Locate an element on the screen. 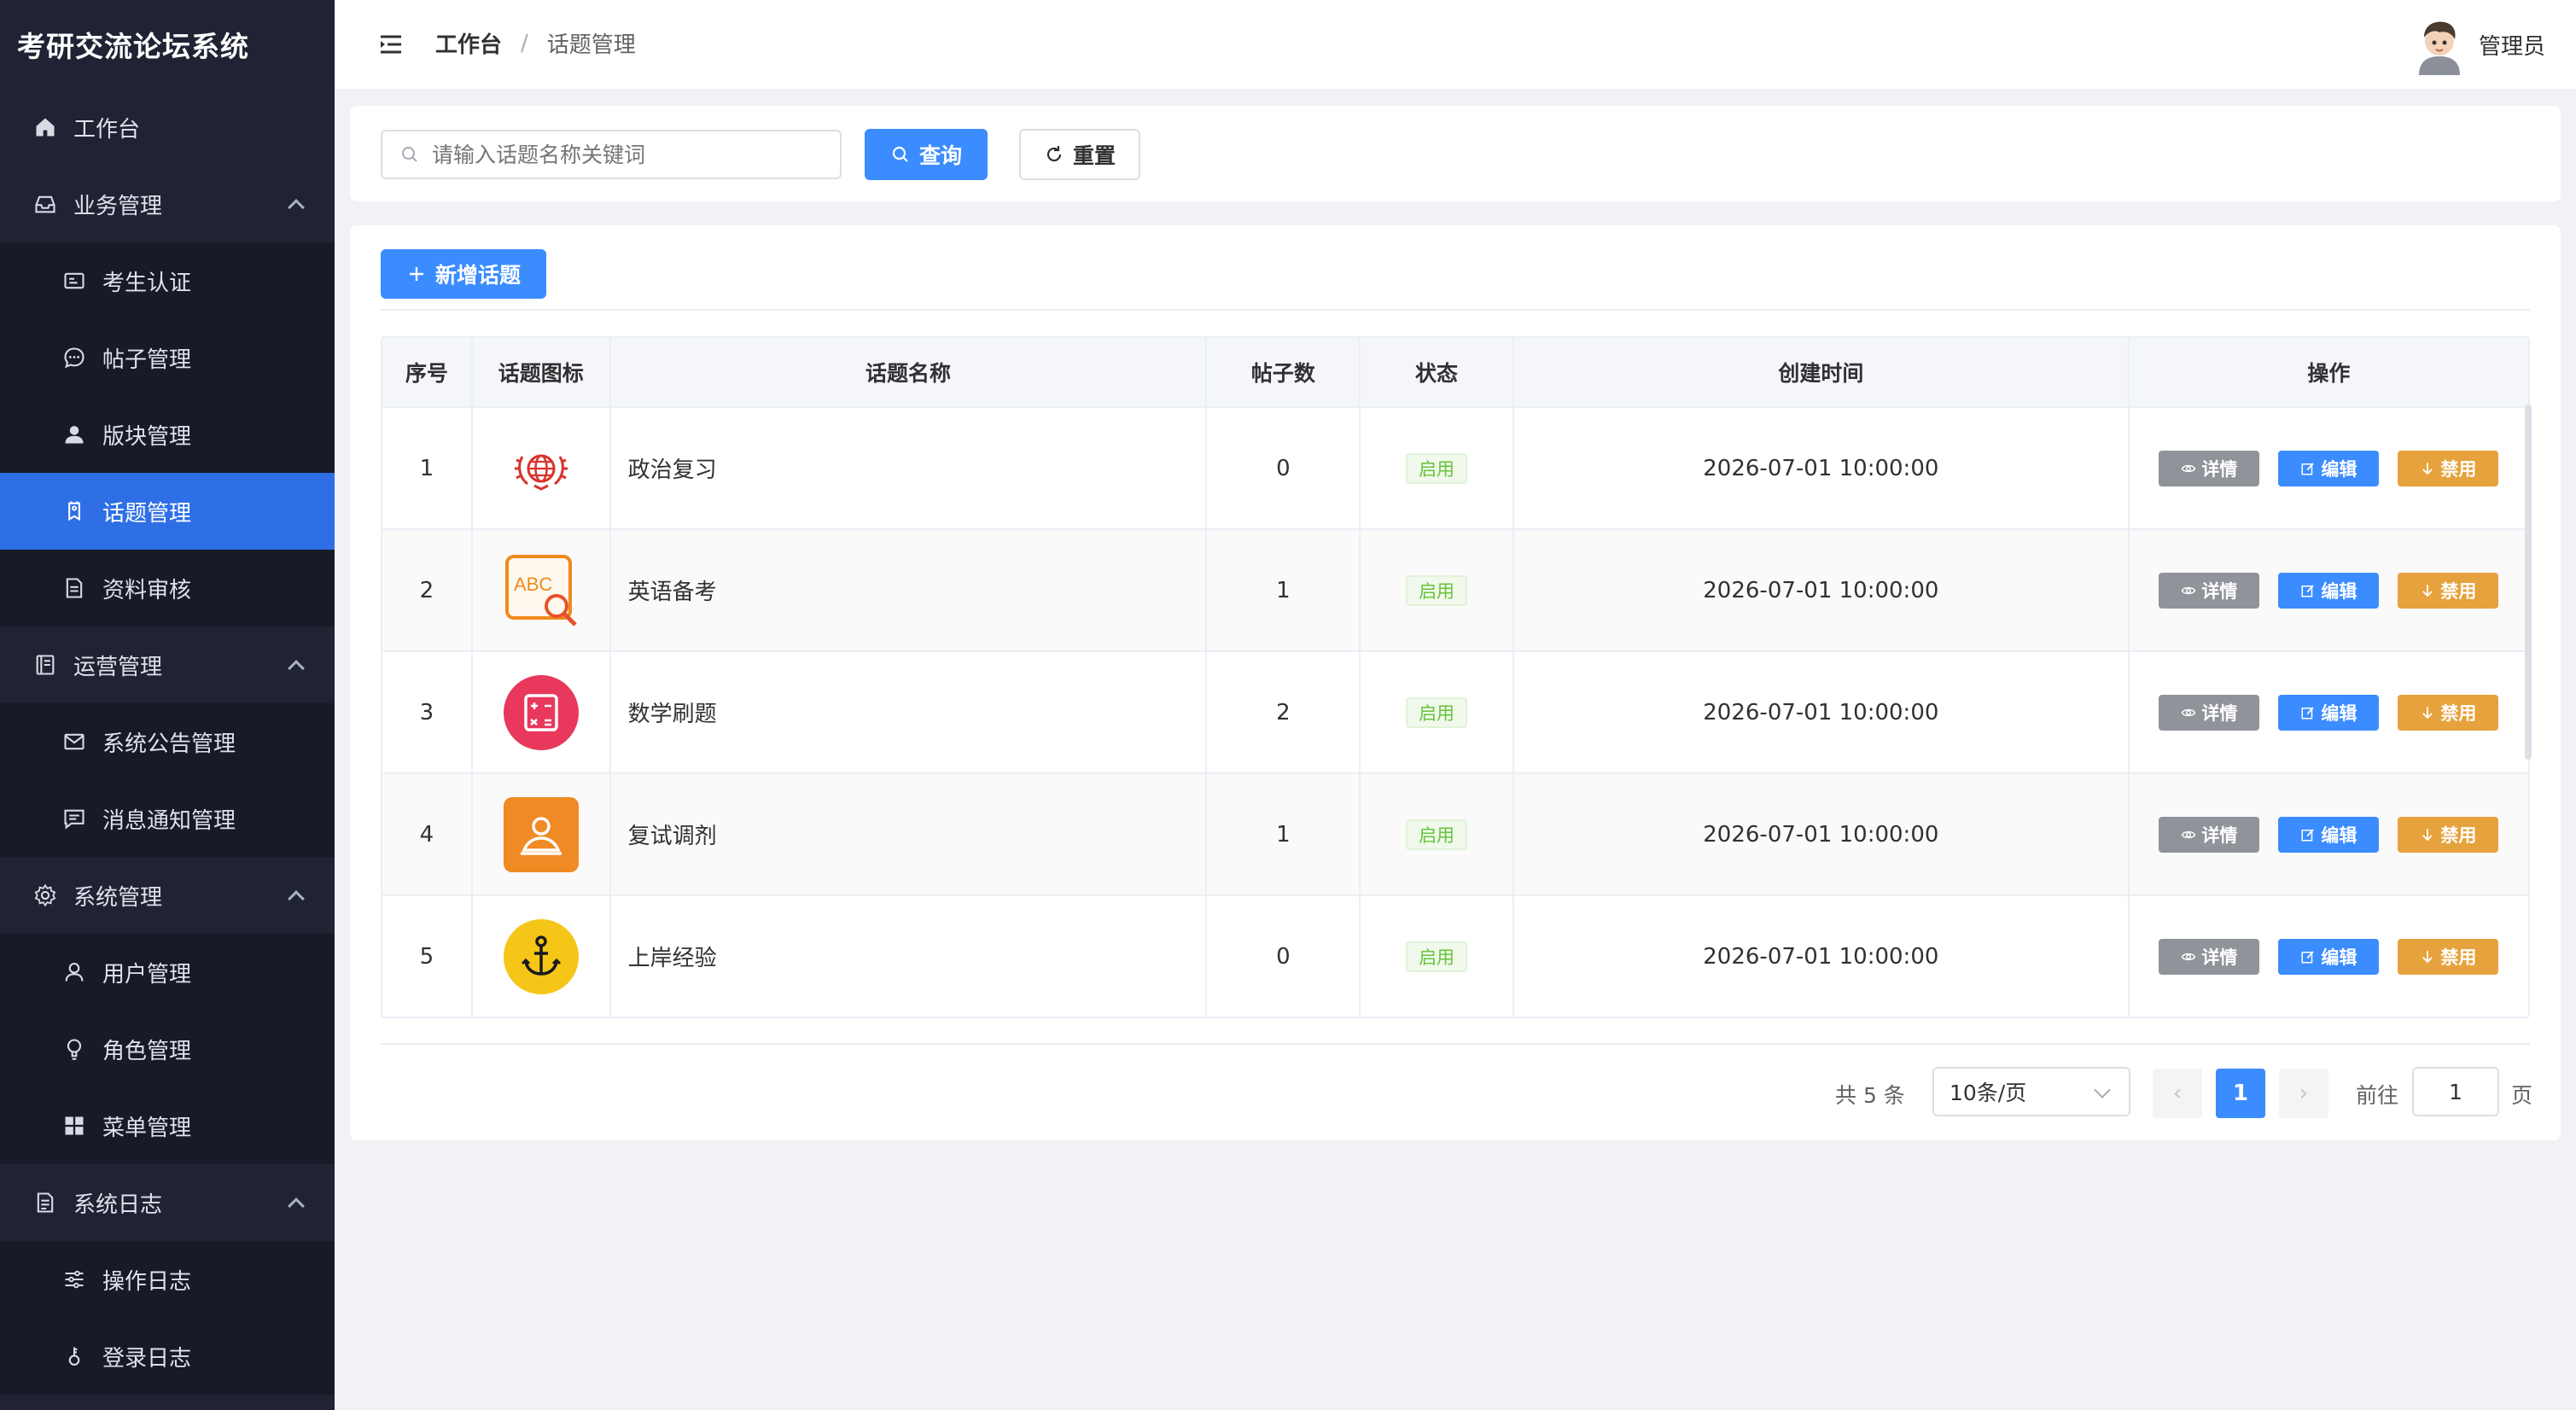  sidebar-item-label: 系统公告管理 is located at coordinates (169, 744).